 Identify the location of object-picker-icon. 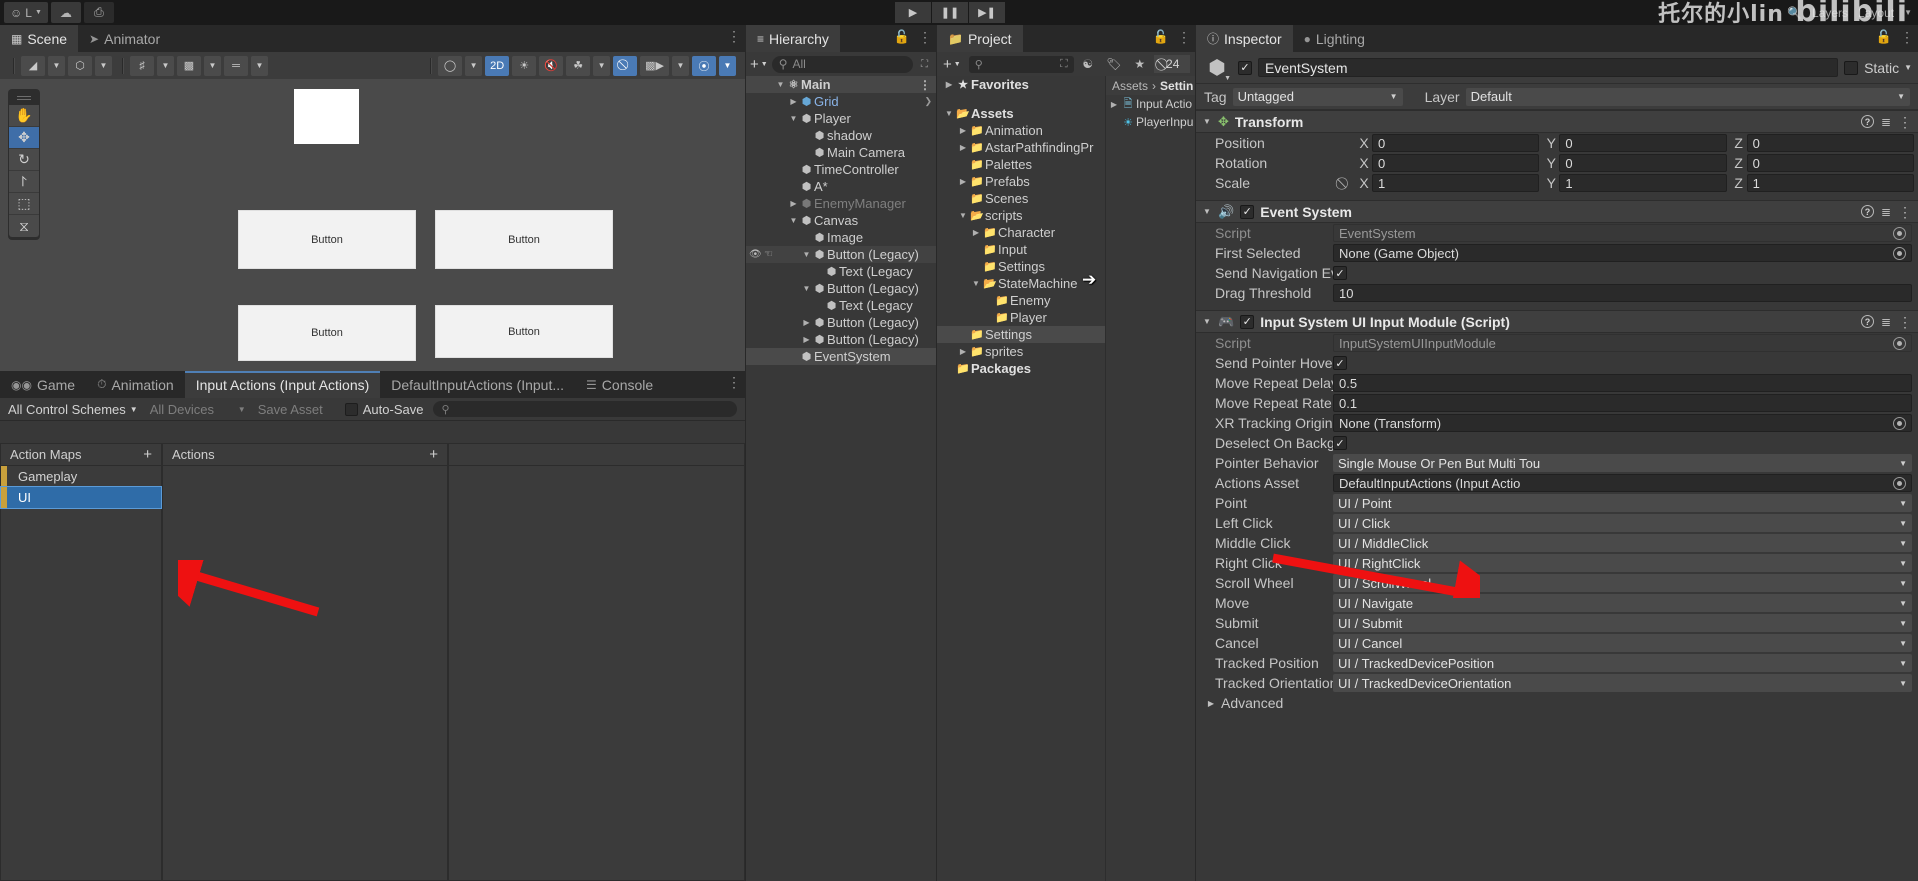
(1899, 253).